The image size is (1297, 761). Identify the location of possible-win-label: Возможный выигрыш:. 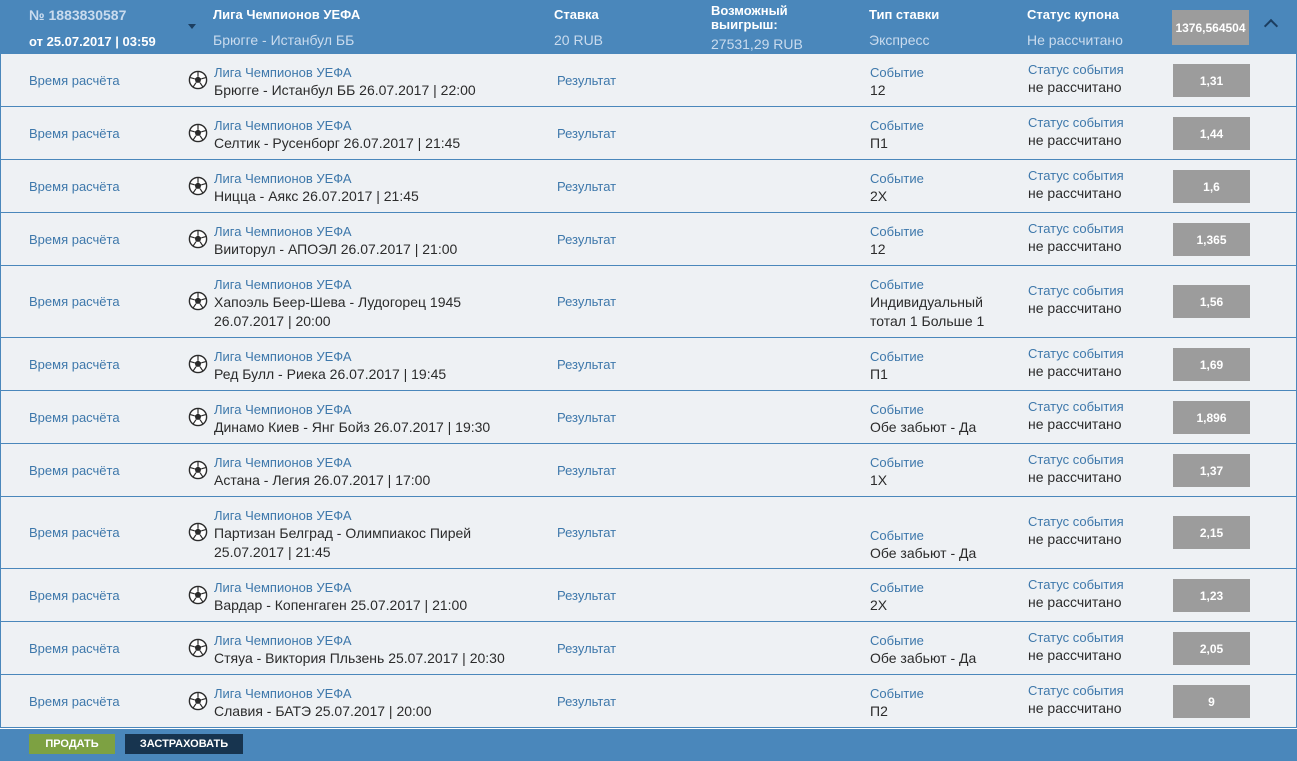
(749, 18).